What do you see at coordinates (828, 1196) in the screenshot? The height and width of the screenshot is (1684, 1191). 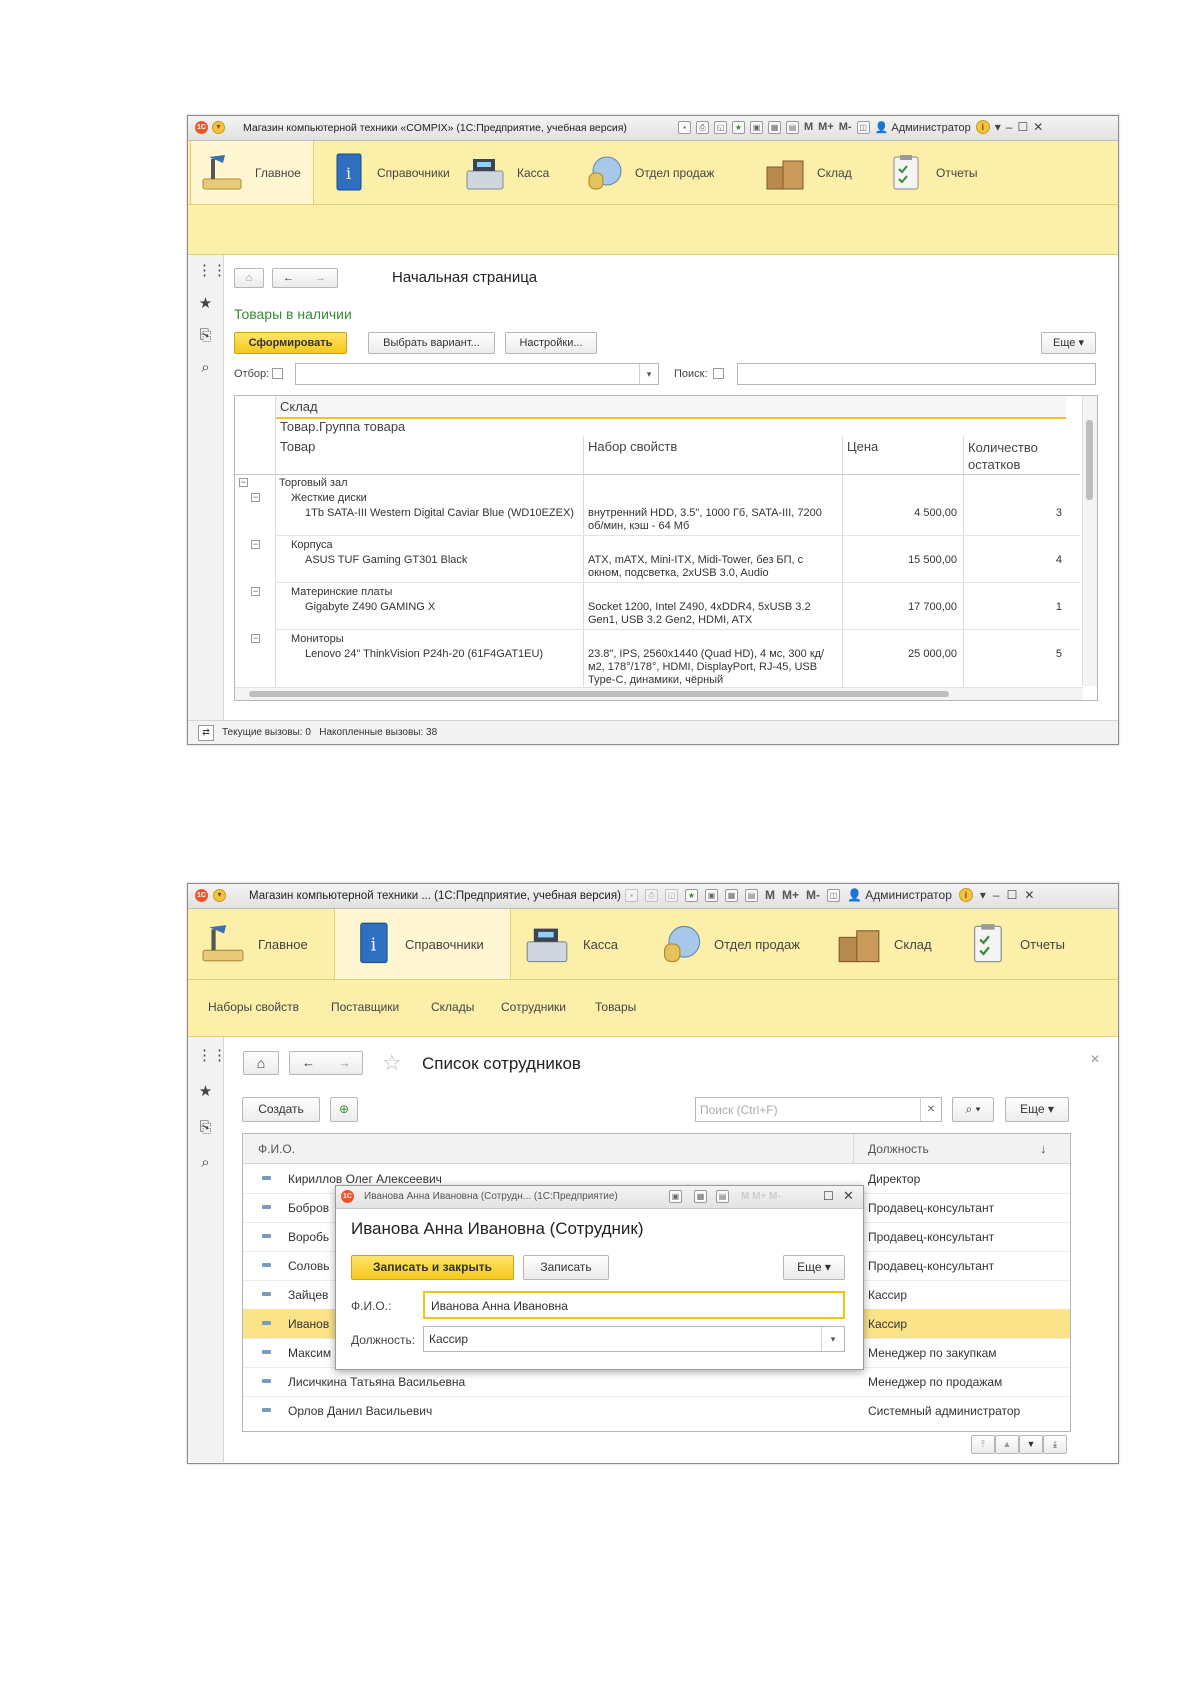 I see `dialog-maximize-icon: ☐` at bounding box center [828, 1196].